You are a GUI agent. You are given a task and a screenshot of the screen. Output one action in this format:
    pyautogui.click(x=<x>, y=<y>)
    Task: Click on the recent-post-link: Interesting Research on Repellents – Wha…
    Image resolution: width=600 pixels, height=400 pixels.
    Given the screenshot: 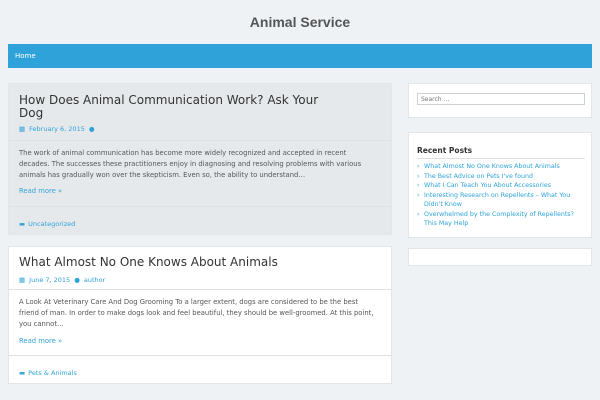 What is the action you would take?
    pyautogui.click(x=497, y=200)
    